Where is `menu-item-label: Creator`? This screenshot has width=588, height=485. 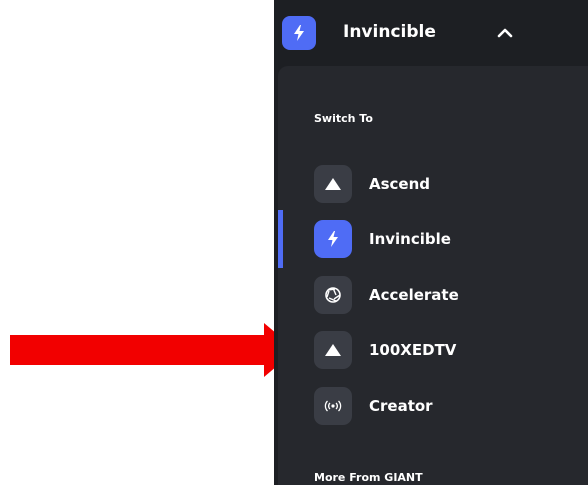
menu-item-label: Creator is located at coordinates (401, 406).